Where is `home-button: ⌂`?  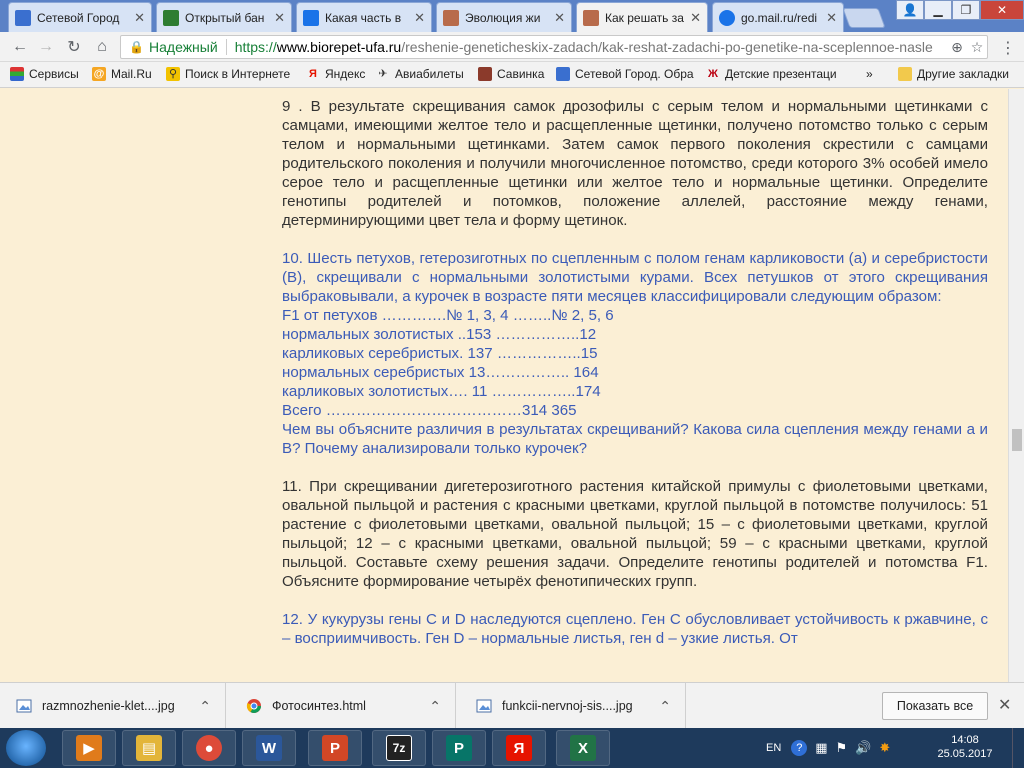
home-button: ⌂ is located at coordinates (102, 47).